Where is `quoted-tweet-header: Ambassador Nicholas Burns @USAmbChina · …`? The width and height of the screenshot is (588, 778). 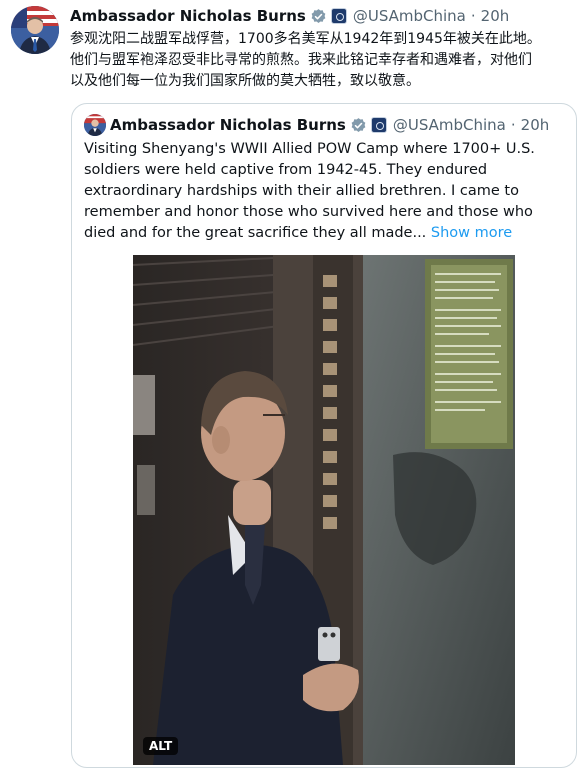 quoted-tweet-header: Ambassador Nicholas Burns @USAmbChina · … is located at coordinates (329, 125).